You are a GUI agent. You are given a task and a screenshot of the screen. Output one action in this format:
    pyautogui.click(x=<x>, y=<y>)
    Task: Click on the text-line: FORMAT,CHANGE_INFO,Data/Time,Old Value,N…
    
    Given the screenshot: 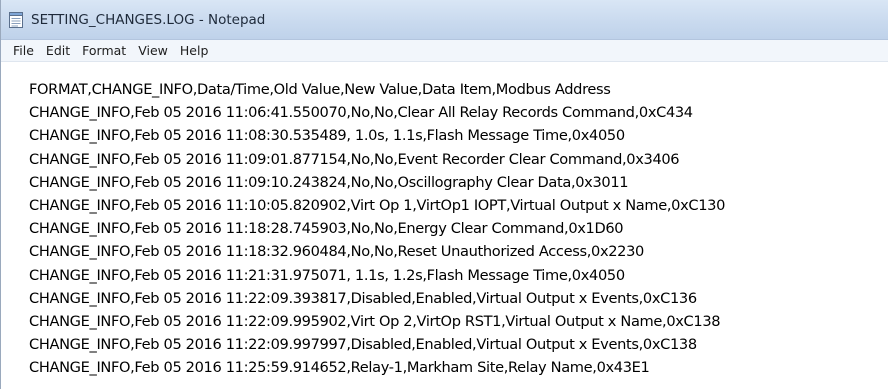 What is the action you would take?
    pyautogui.click(x=320, y=89)
    